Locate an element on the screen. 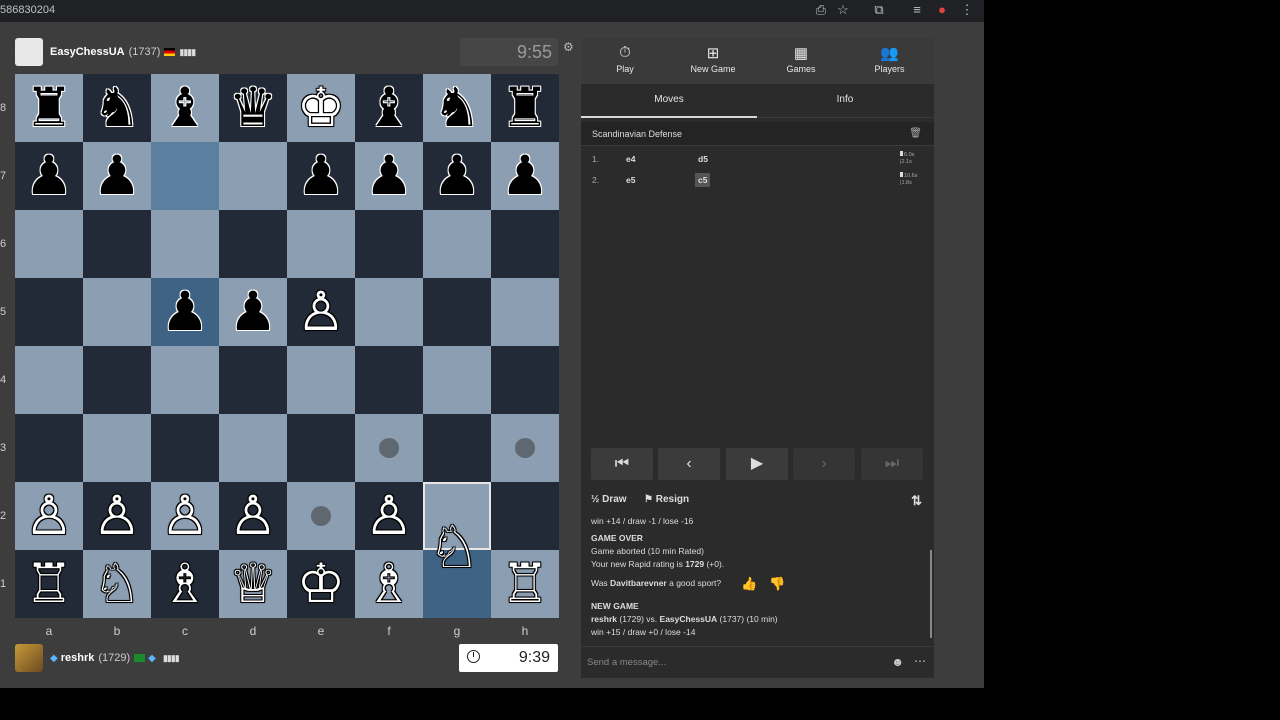 The image size is (1280, 720). square-b6 is located at coordinates (117, 244).